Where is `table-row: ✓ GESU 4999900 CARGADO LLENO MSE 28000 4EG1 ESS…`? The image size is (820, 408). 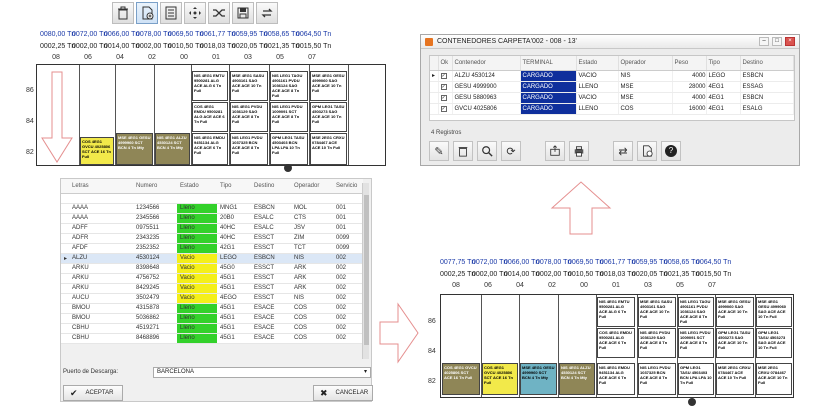
table-row: ✓ GESU 4999900 CARGADO LLENO MSE 28000 4EG1 ESS… is located at coordinates (612, 87).